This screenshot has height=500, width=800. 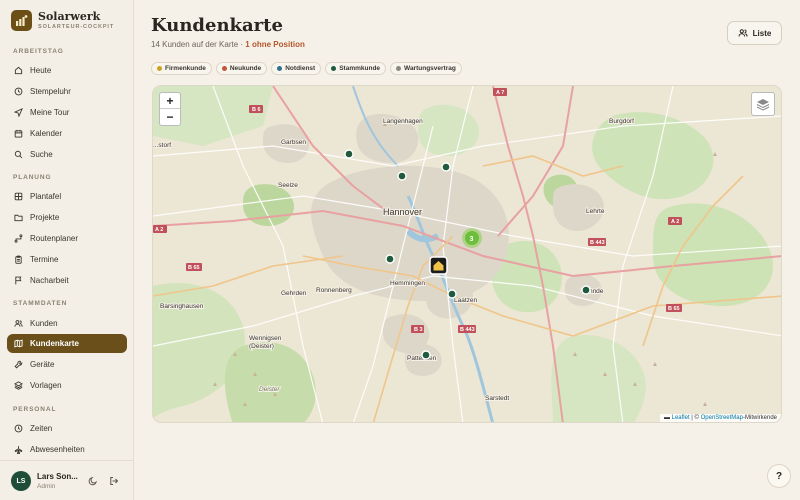 I want to click on map-icon, so click(x=18, y=343).